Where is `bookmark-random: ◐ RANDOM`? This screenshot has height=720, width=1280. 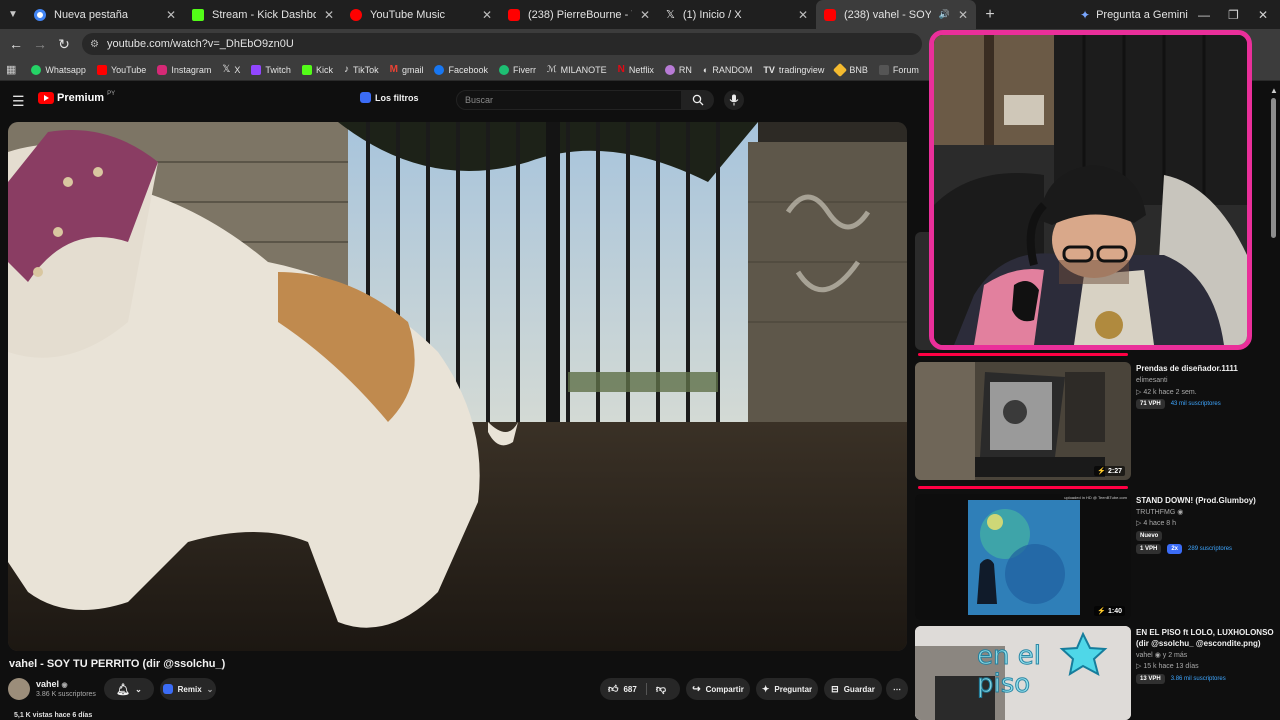
bookmark-random: ◐ RANDOM is located at coordinates (727, 70).